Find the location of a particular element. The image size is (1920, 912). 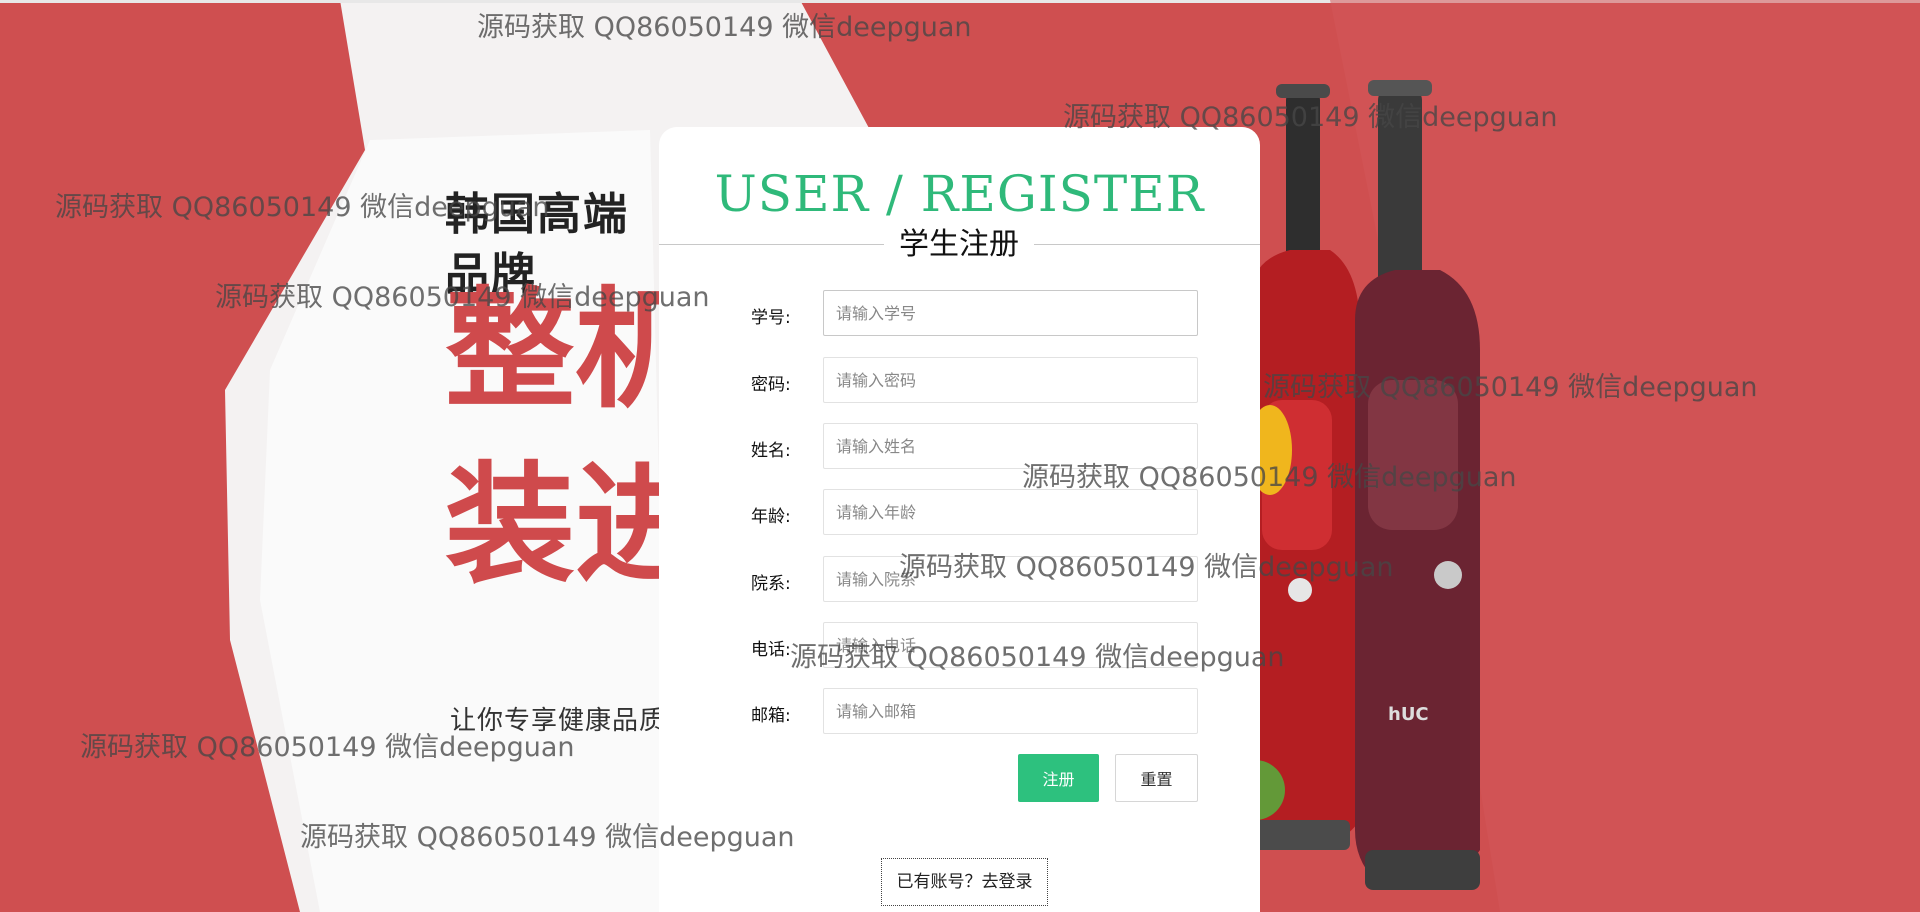

password-input is located at coordinates (1010, 380).